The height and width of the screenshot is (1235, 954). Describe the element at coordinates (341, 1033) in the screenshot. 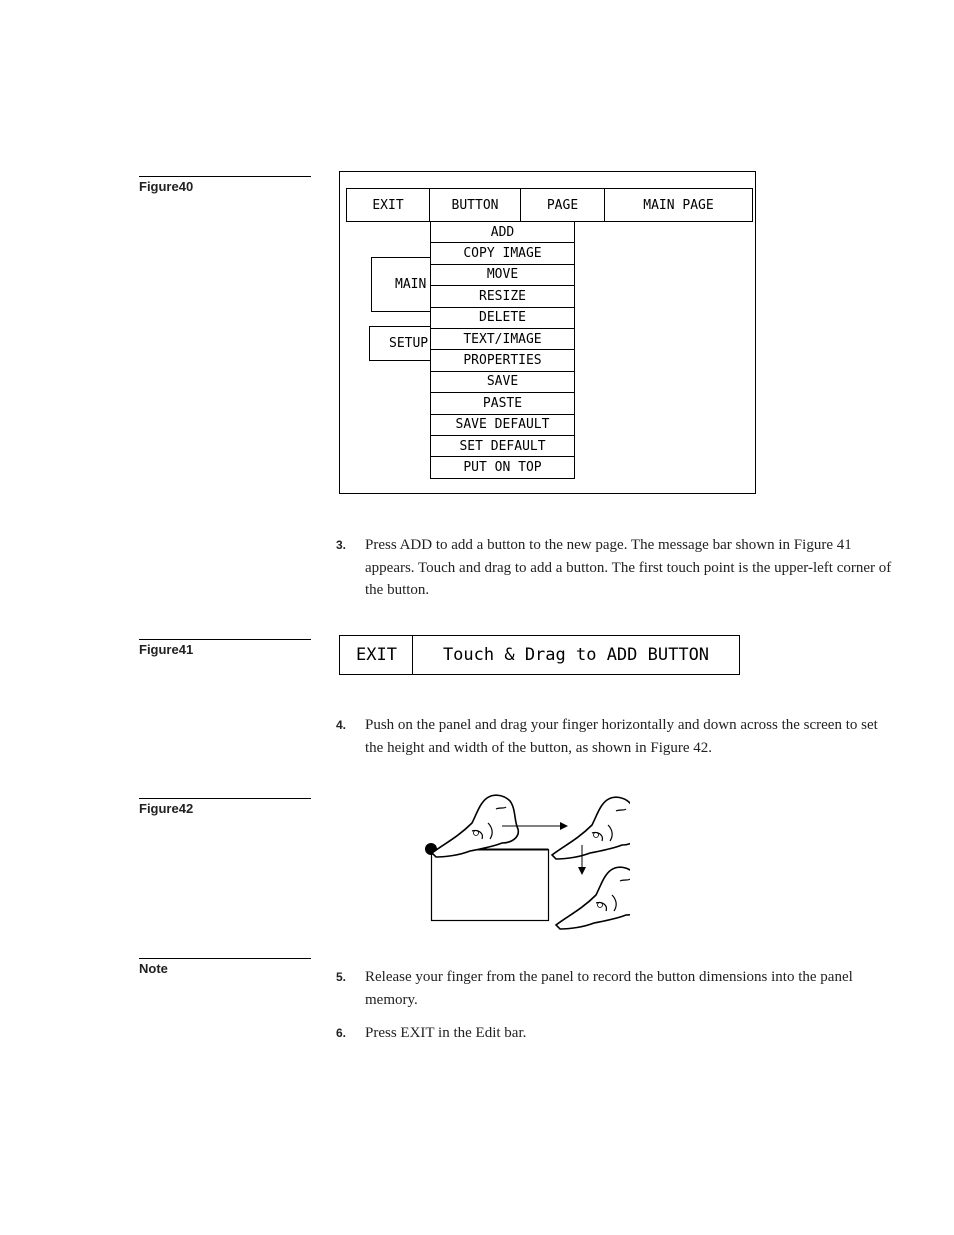

I see `step-number: 6.` at that location.